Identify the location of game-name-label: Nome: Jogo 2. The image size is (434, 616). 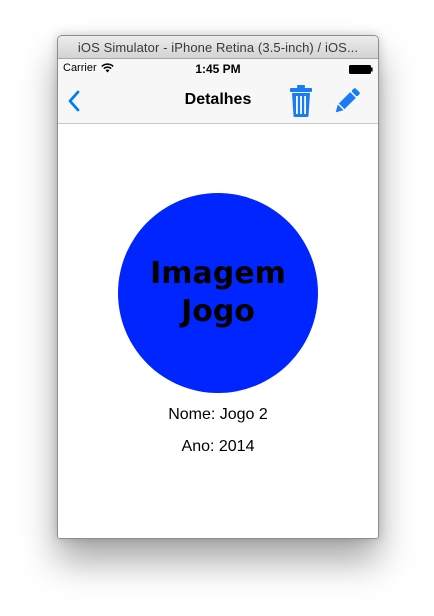
(218, 414).